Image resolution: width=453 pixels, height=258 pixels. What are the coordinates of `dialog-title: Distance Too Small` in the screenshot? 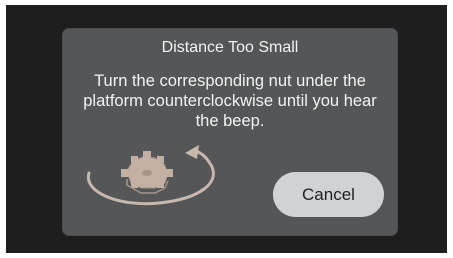 It's located at (230, 47).